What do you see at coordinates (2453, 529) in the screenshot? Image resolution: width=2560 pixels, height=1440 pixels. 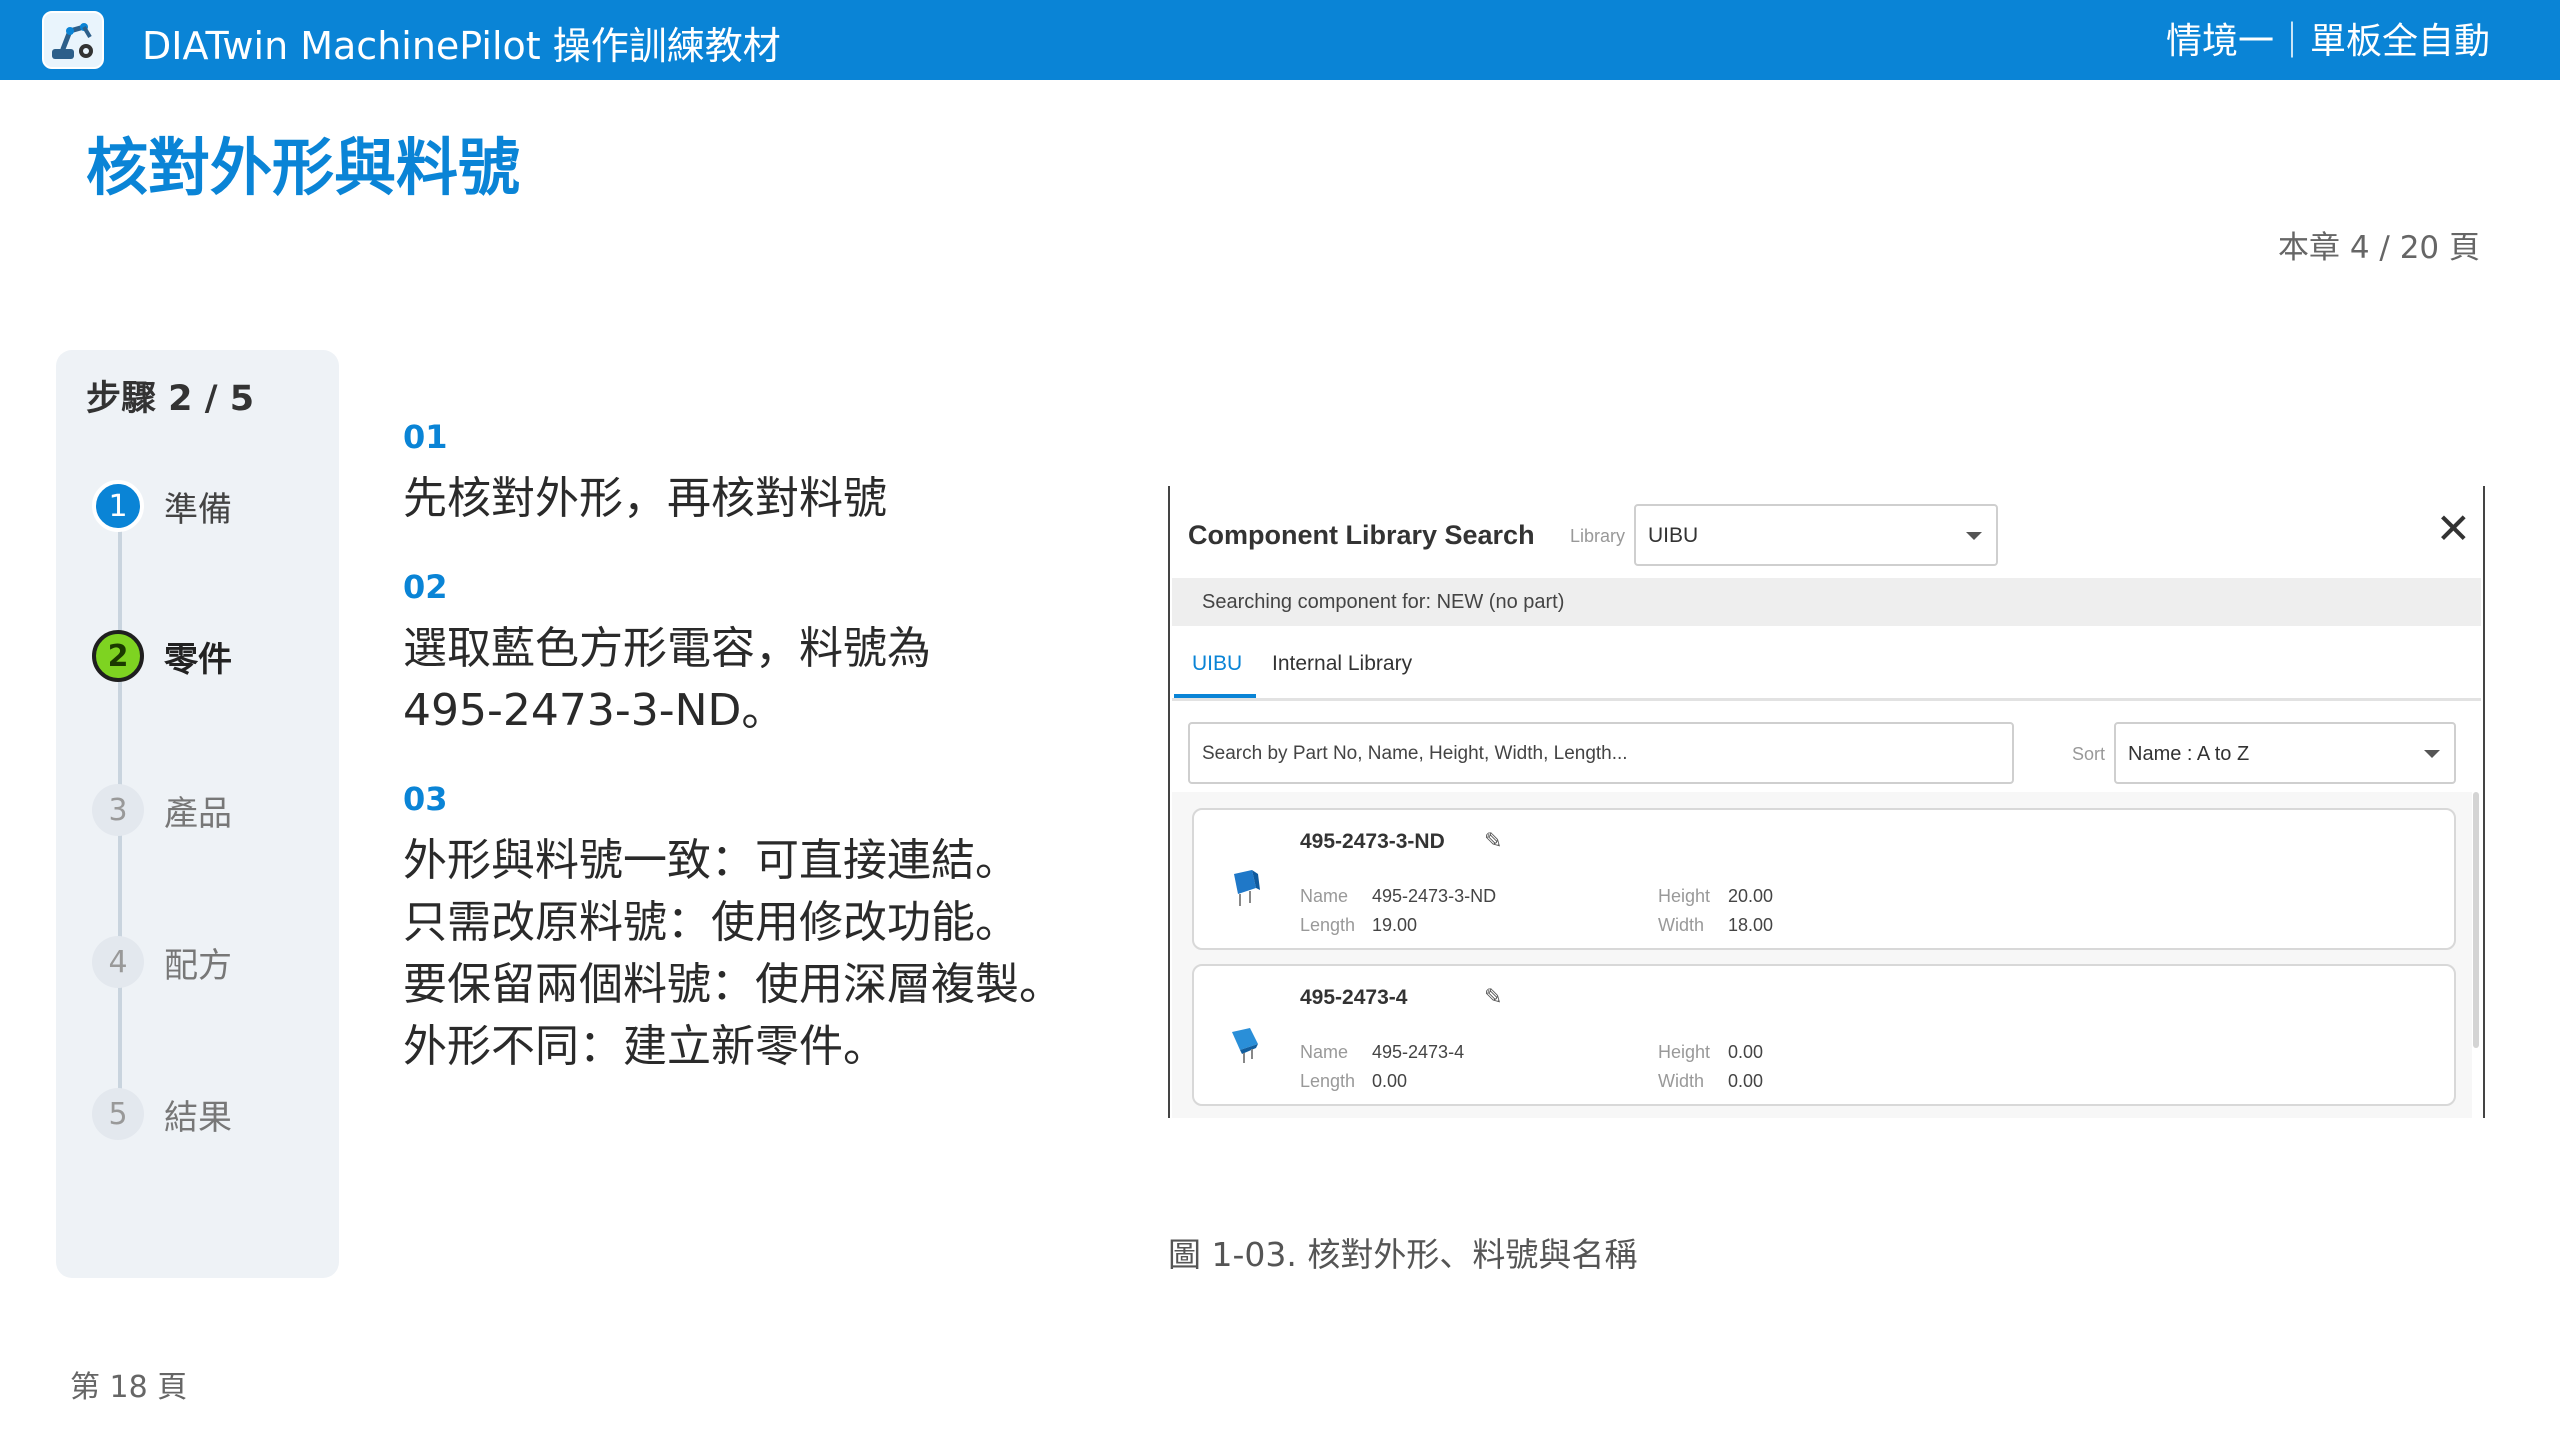 I see `close-icon: ✕` at bounding box center [2453, 529].